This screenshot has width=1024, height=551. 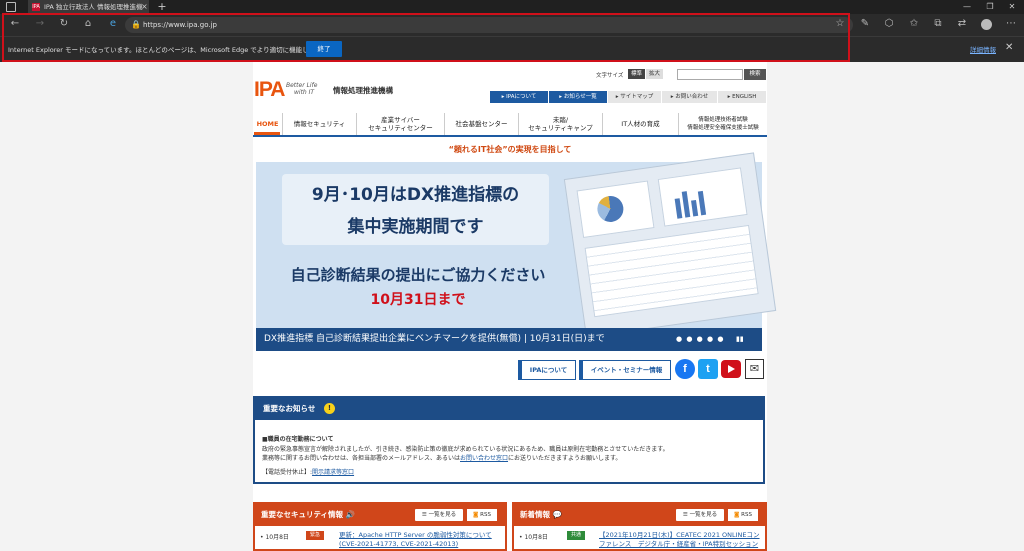 I want to click on utility-nav-english: ▸ ENGLISH, so click(x=742, y=97).